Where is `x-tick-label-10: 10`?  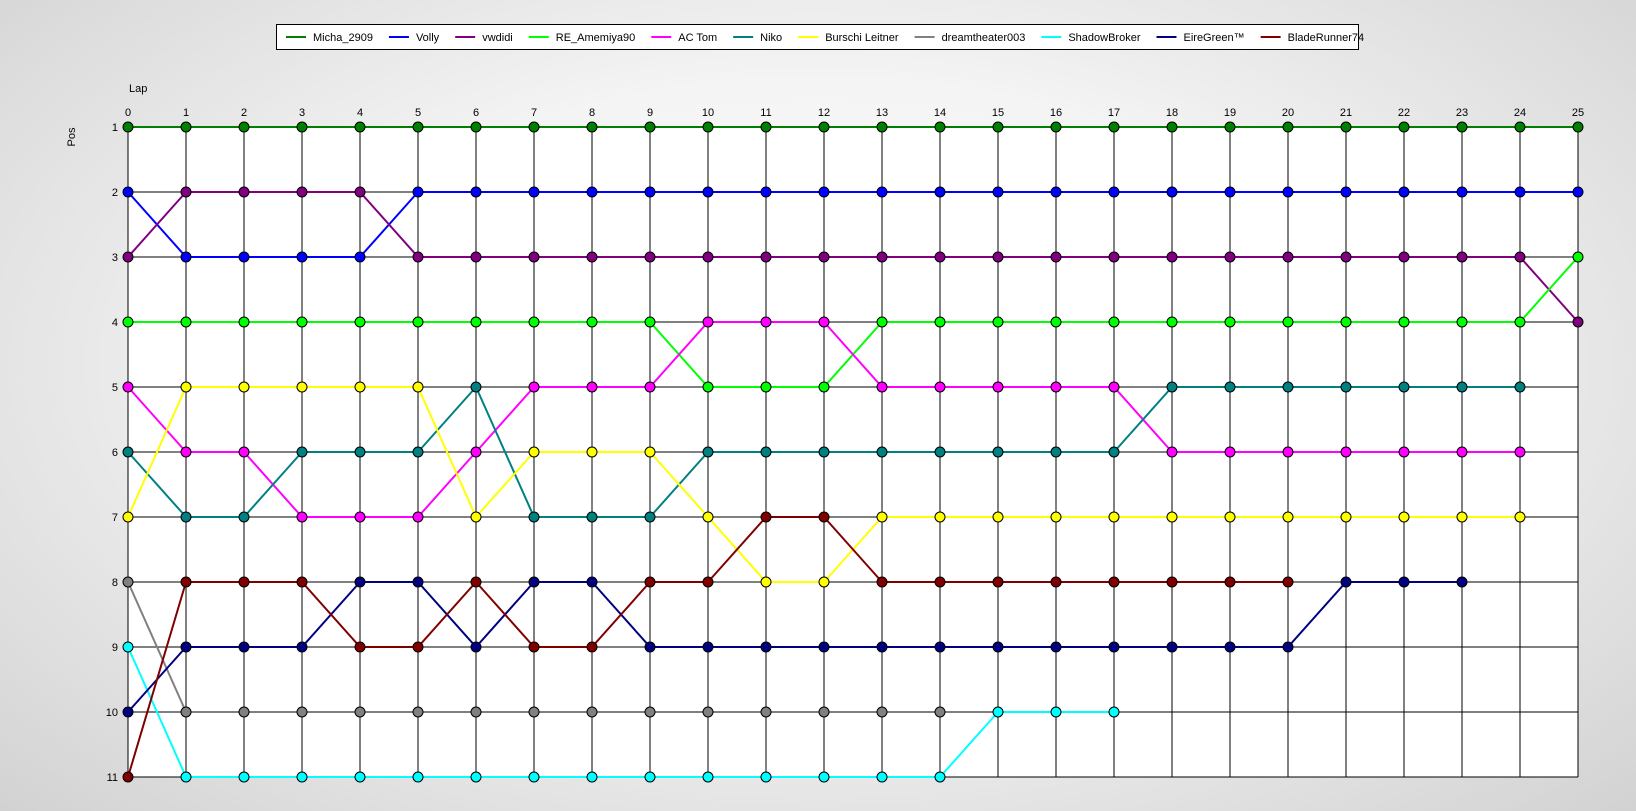 x-tick-label-10: 10 is located at coordinates (708, 113).